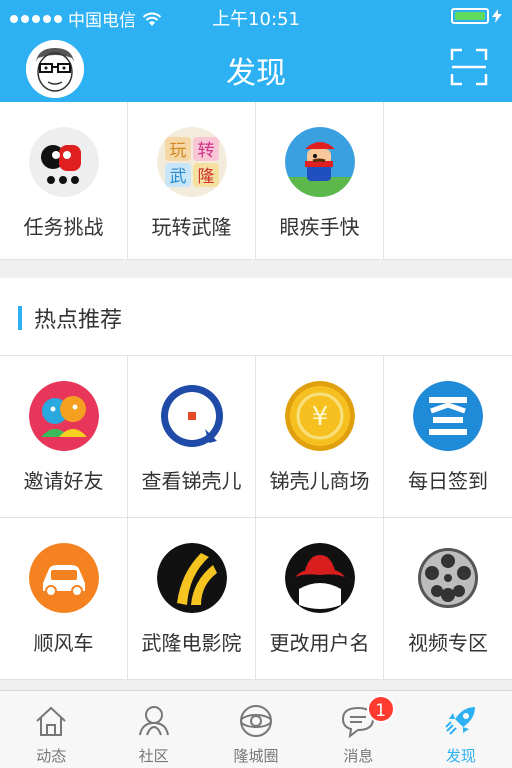  I want to click on task-challenge-icon, so click(63, 162).